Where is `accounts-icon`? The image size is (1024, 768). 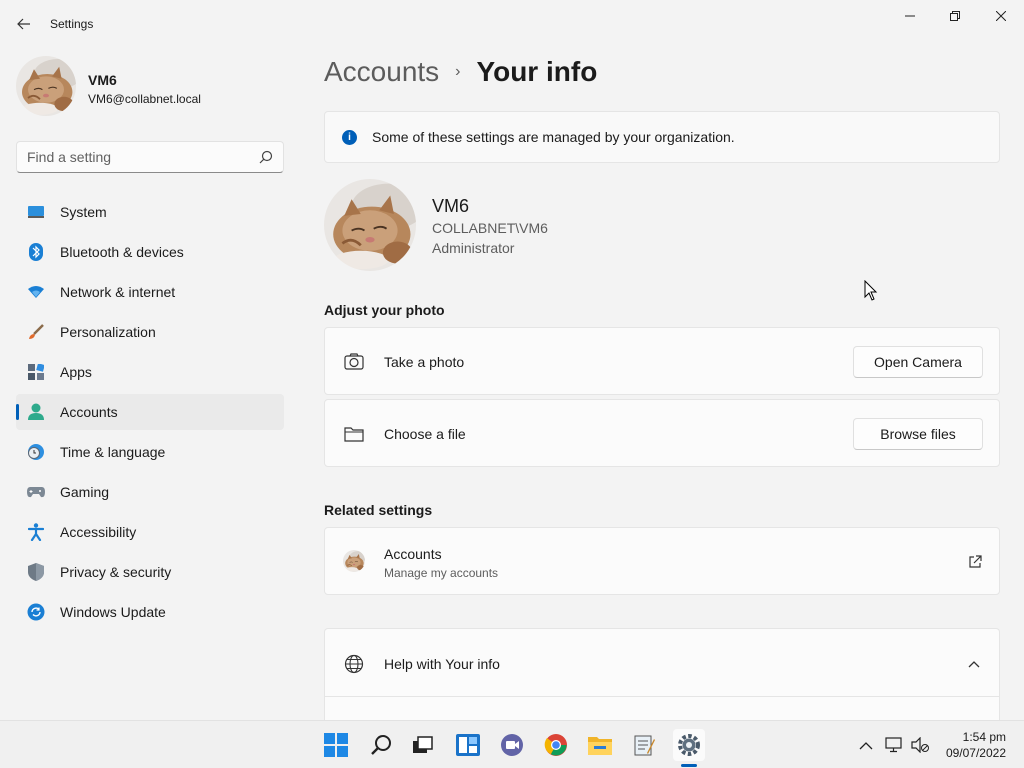 accounts-icon is located at coordinates (36, 412).